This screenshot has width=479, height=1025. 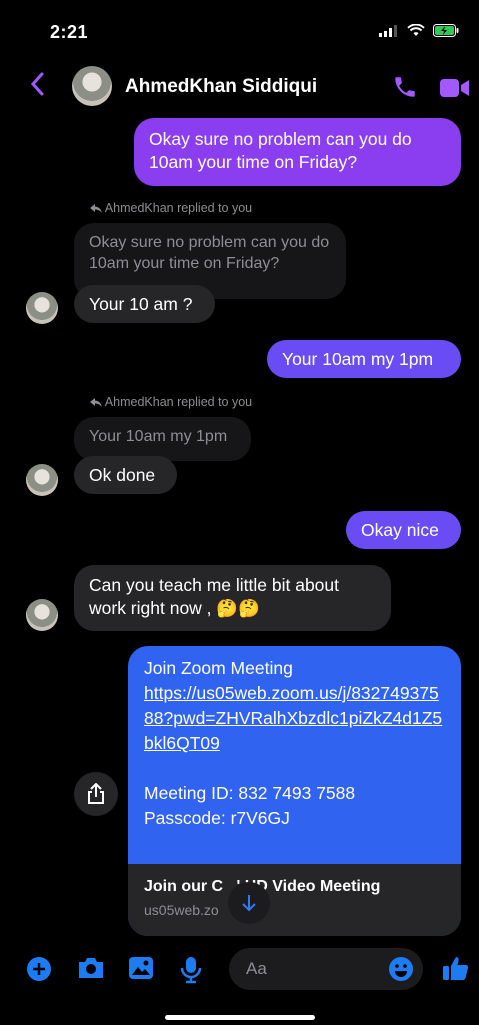 I want to click on like-button, so click(x=456, y=970).